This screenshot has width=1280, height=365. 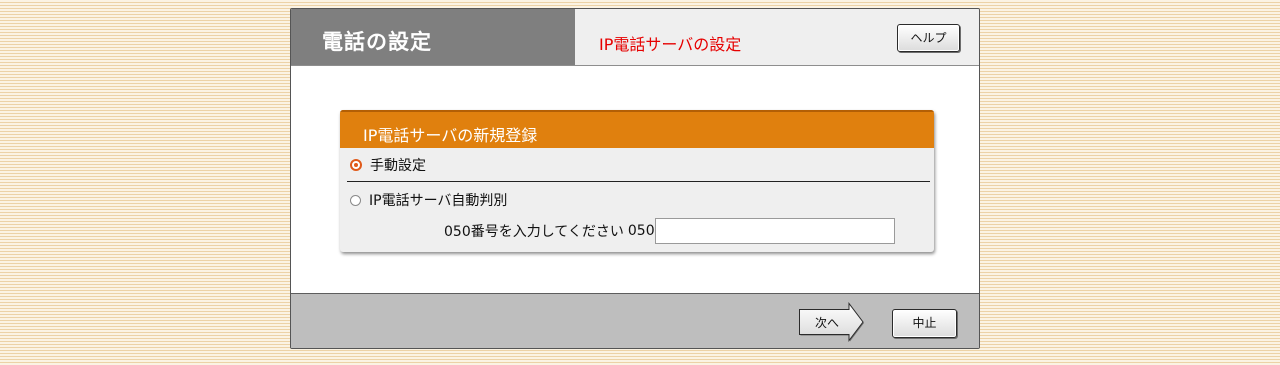 What do you see at coordinates (641, 231) in the screenshot?
I see `number-prefix: 050` at bounding box center [641, 231].